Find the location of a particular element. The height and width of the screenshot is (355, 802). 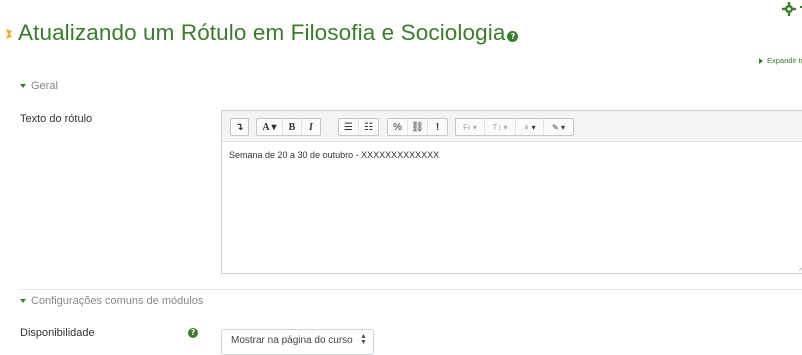

bold-button: B is located at coordinates (291, 127).